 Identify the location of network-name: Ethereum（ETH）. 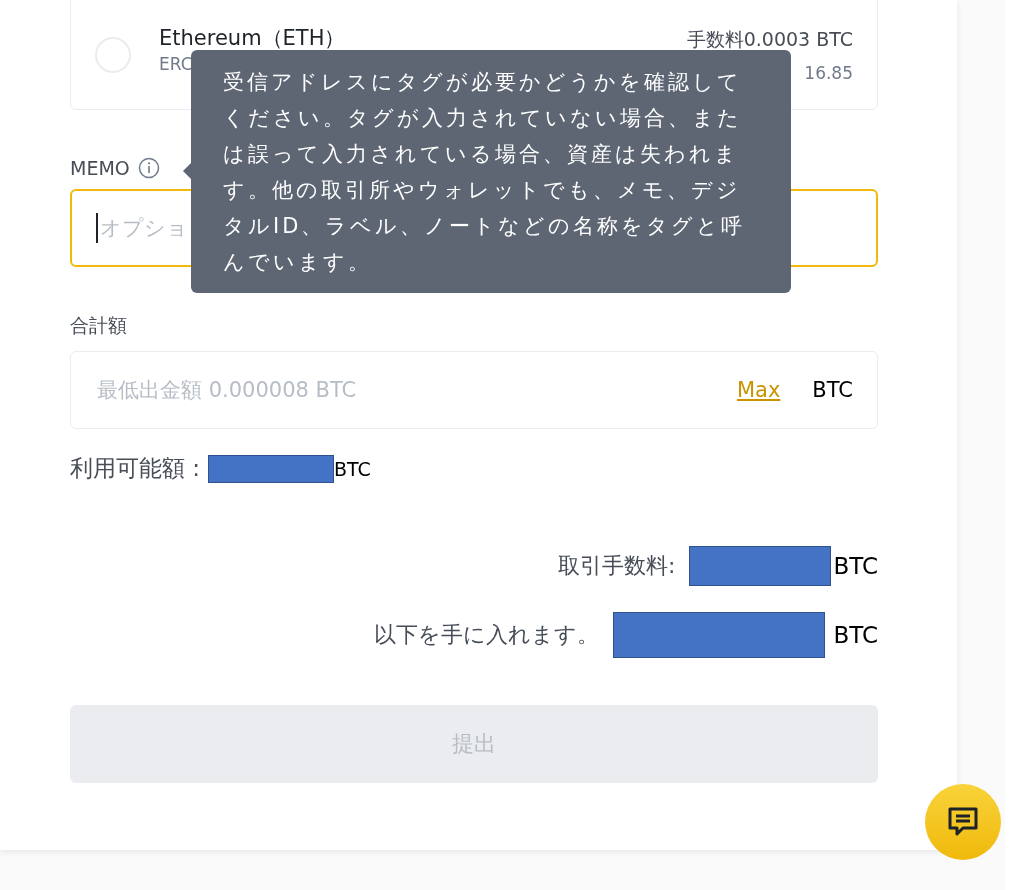
(252, 38).